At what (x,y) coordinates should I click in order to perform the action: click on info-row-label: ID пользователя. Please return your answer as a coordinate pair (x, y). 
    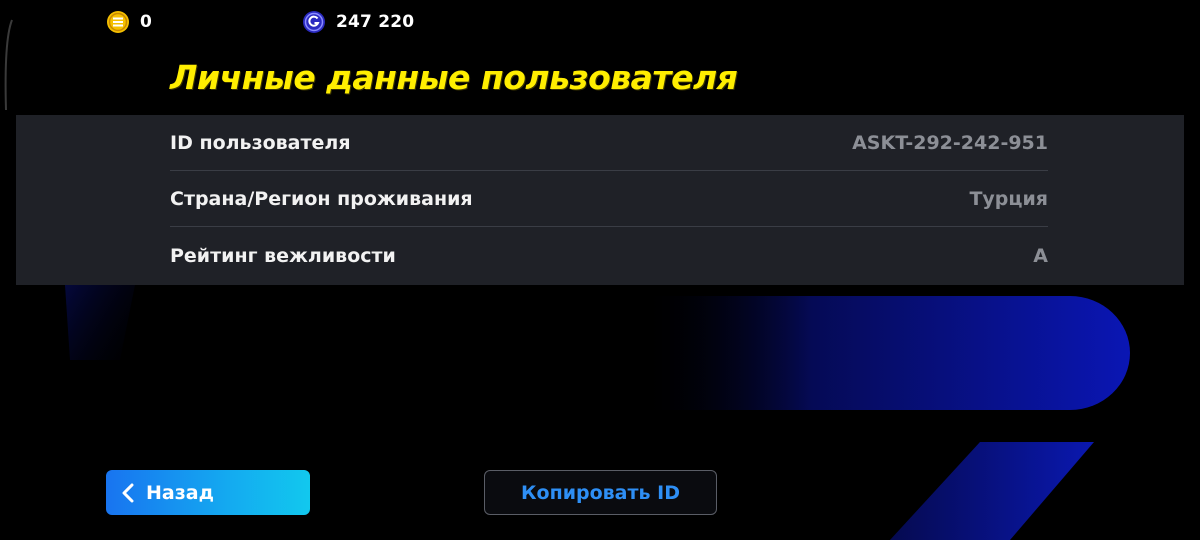
    Looking at the image, I should click on (260, 142).